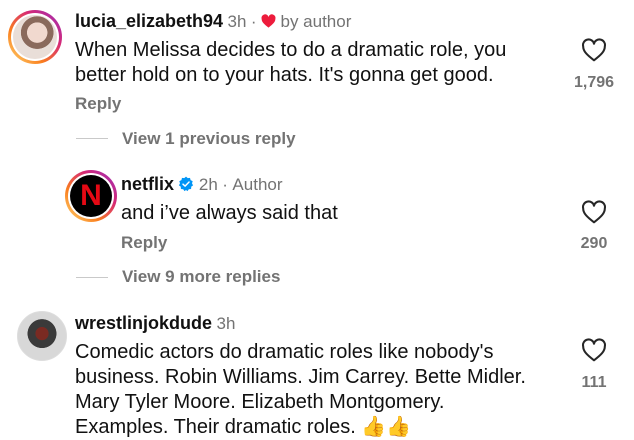 This screenshot has height=440, width=634. Describe the element at coordinates (268, 21) in the screenshot. I see `heart-icon` at that location.